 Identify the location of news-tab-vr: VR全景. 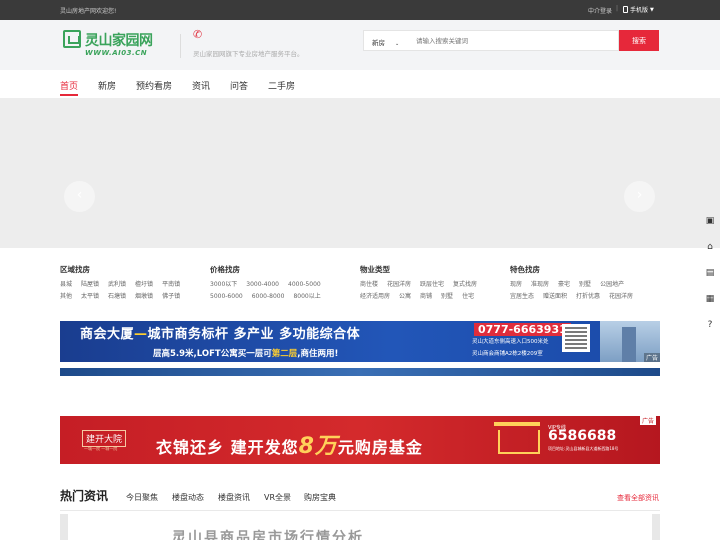
(277, 497).